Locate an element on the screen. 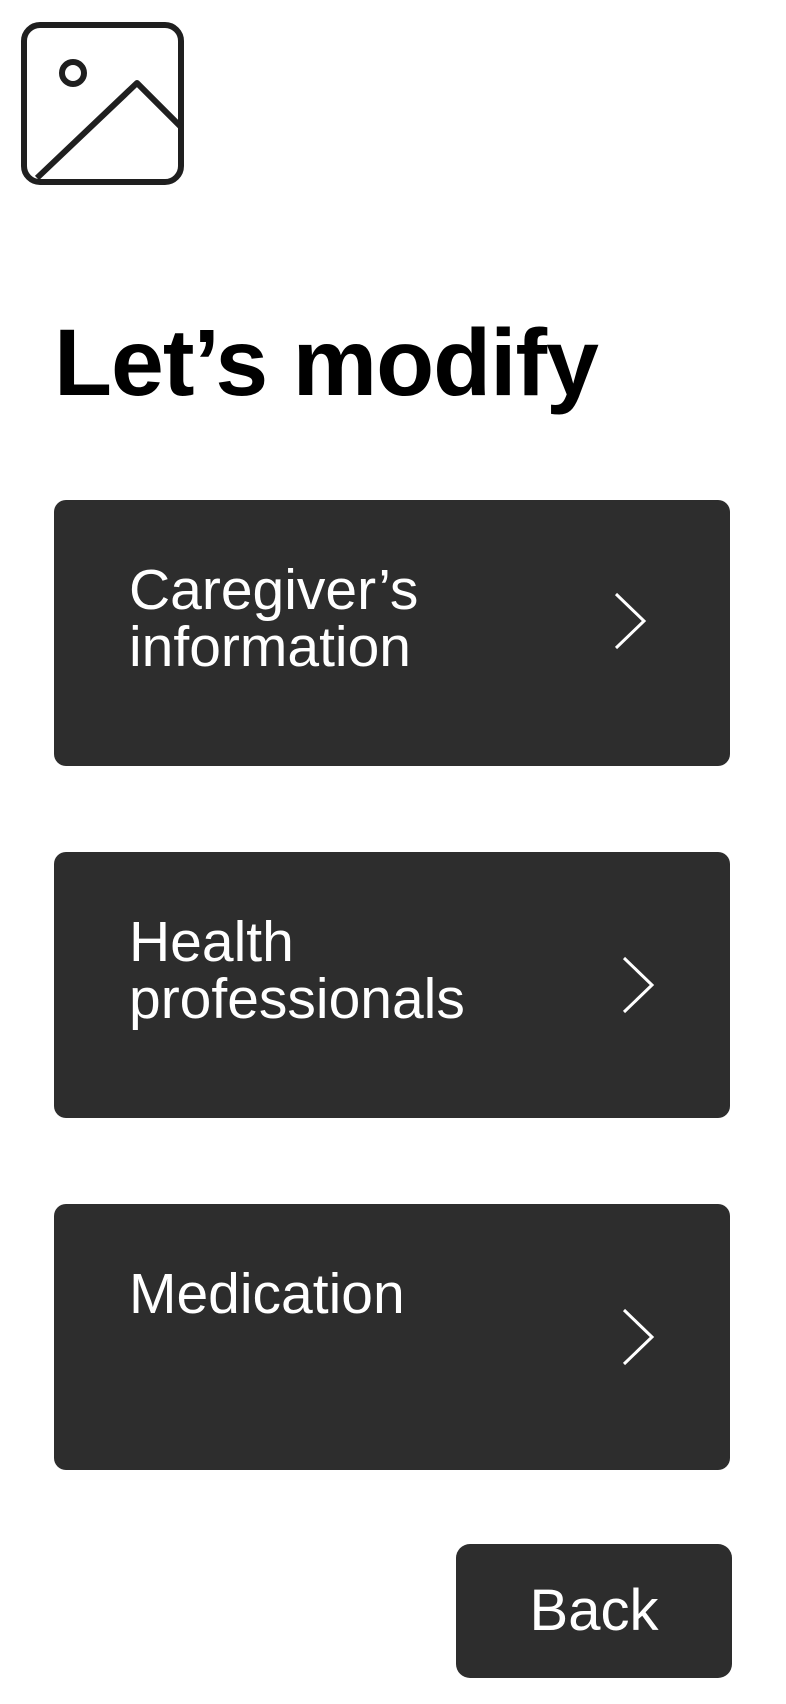 Image resolution: width=786 pixels, height=1704 pixels. menu-item-label: Caregiver’s information is located at coordinates (274, 618).